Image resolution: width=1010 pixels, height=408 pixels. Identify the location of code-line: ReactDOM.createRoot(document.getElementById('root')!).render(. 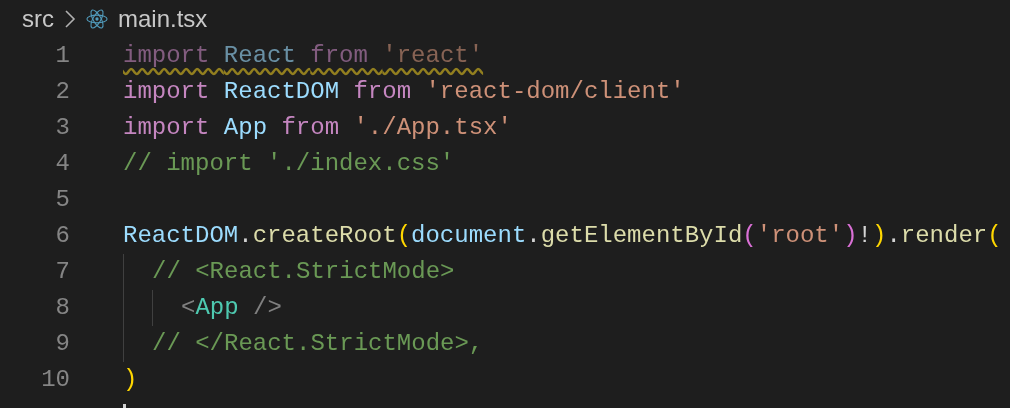
(562, 236).